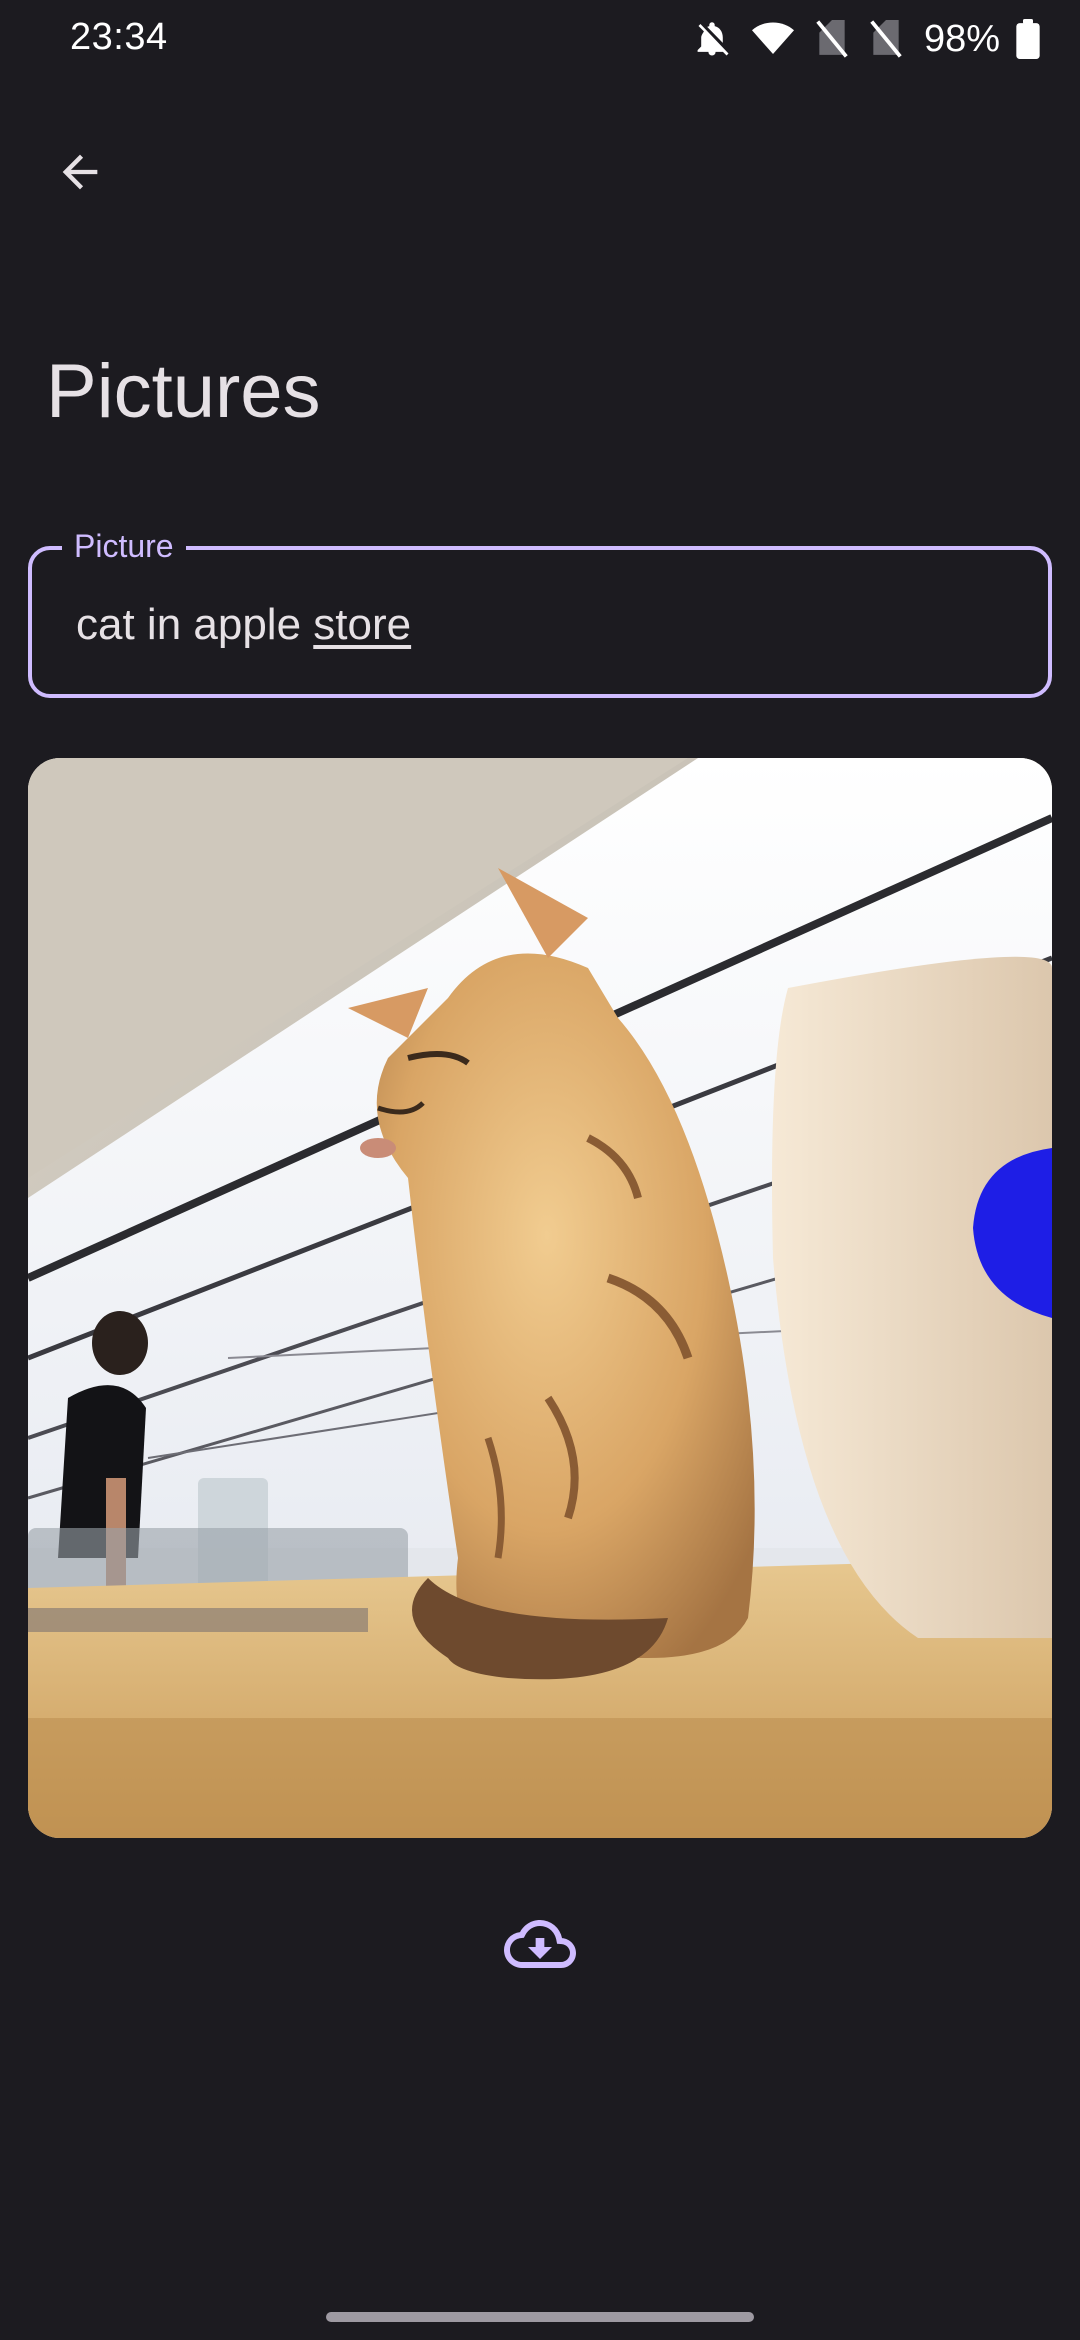 This screenshot has height=2340, width=1080. Describe the element at coordinates (195, 624) in the screenshot. I see `picture-input-text: cat in apple` at that location.